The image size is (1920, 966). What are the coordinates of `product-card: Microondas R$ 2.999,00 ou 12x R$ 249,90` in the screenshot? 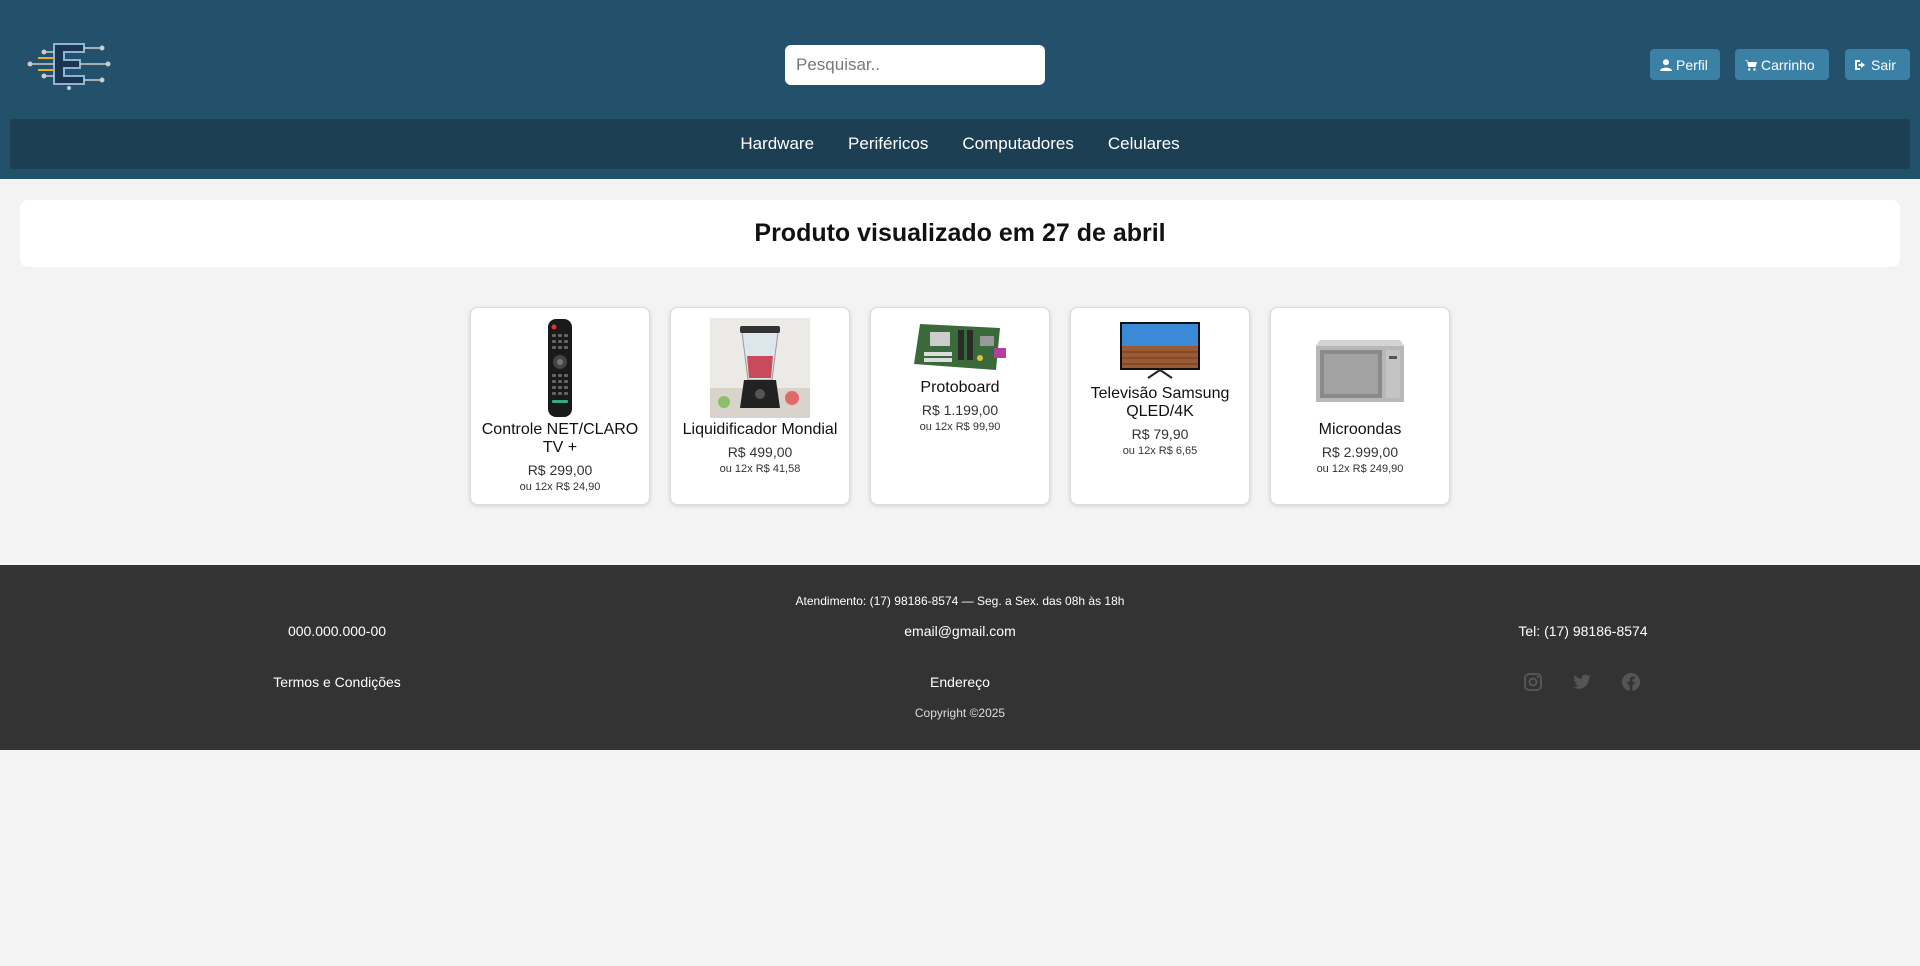 It's located at (1360, 406).